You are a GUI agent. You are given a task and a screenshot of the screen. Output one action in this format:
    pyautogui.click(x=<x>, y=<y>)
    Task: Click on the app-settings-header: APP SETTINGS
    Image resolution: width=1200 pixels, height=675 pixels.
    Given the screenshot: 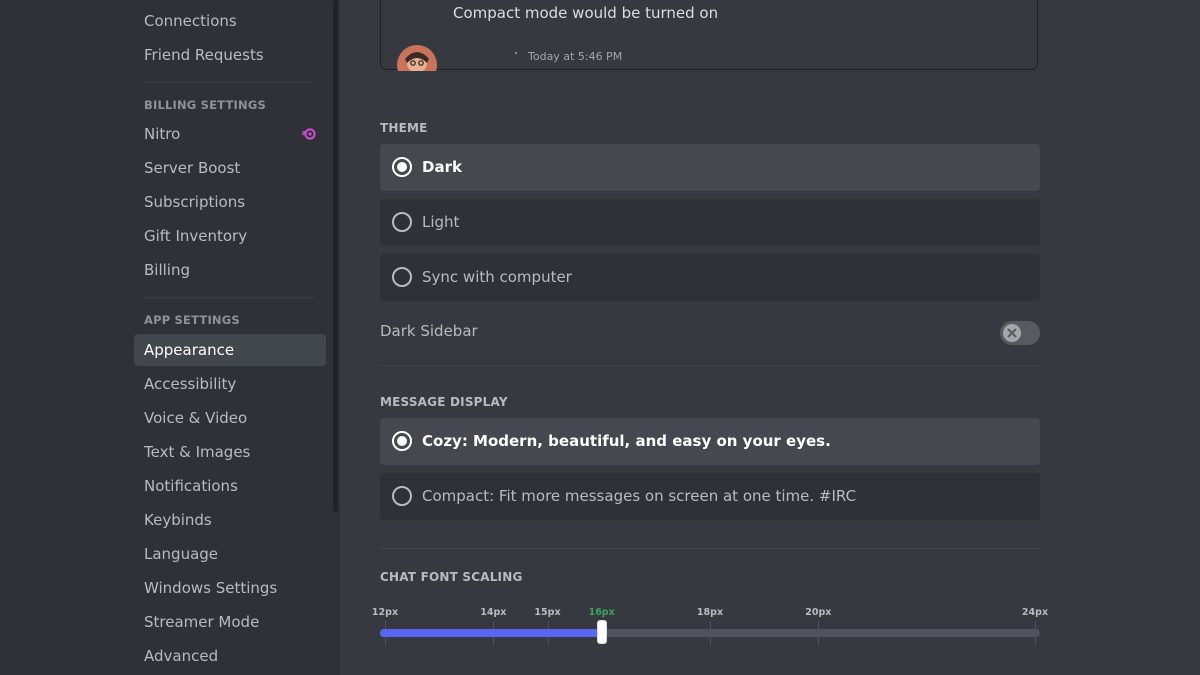 What is the action you would take?
    pyautogui.click(x=192, y=320)
    